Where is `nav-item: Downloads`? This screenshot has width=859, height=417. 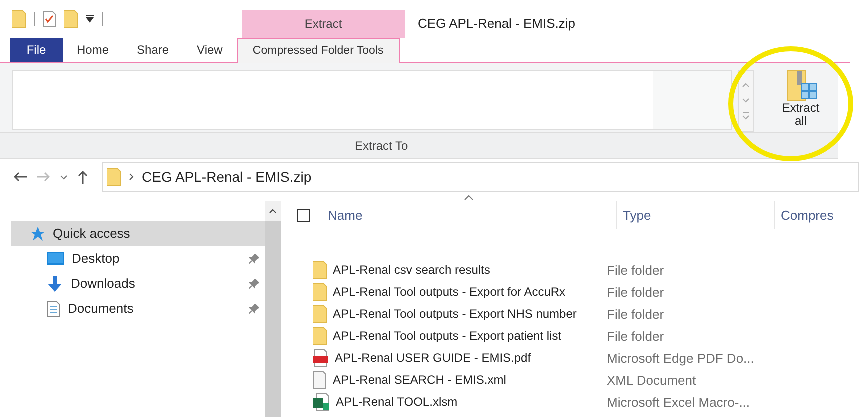 nav-item: Downloads is located at coordinates (138, 283).